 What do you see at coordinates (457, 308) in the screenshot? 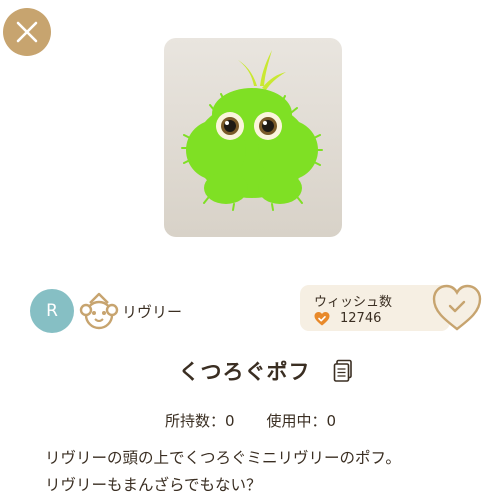
I see `wish-heart-button` at bounding box center [457, 308].